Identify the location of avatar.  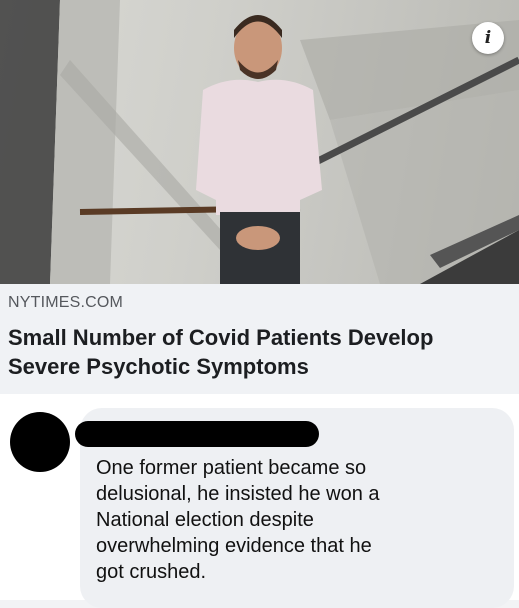
(40, 442).